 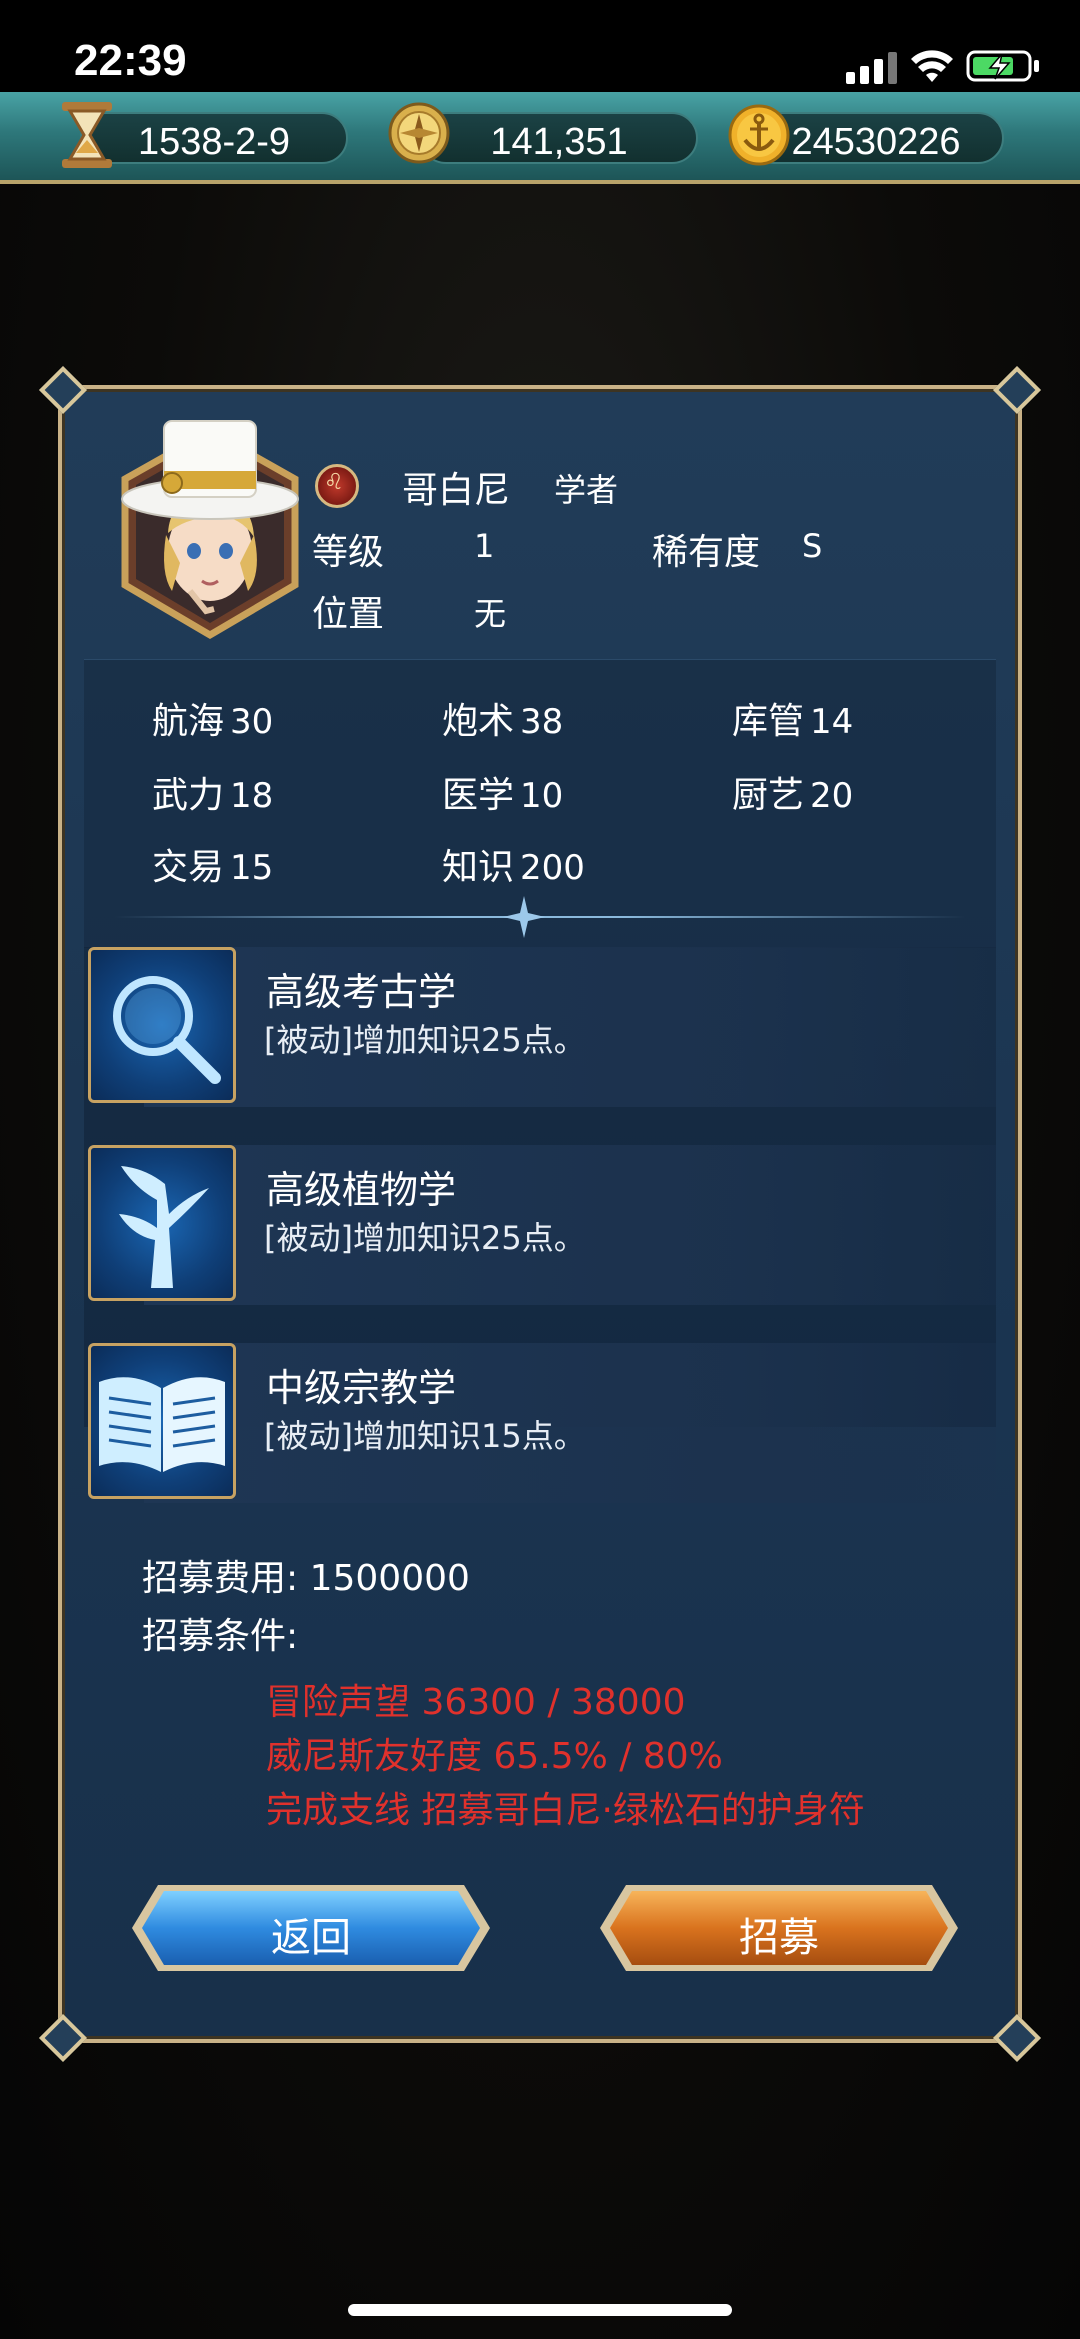 I want to click on position-value: 无, so click(x=490, y=614).